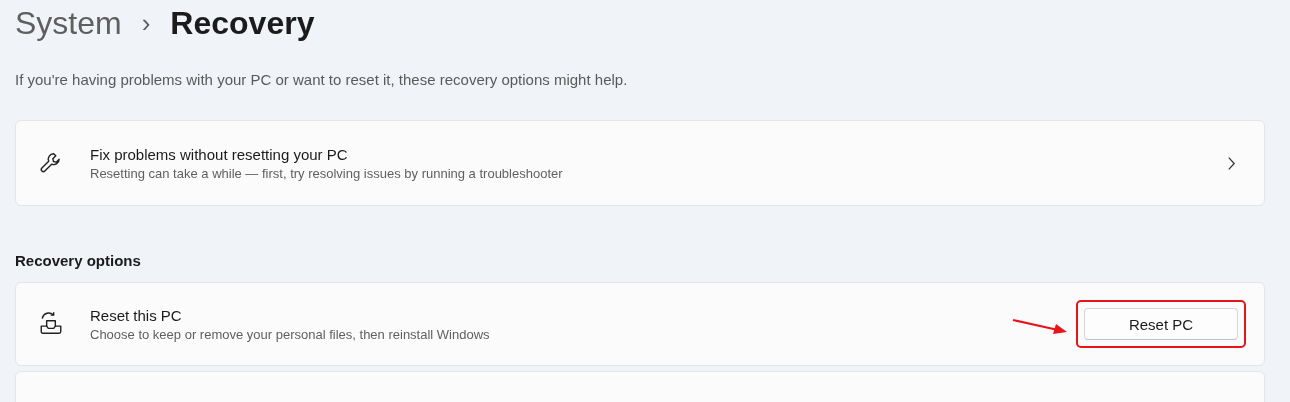 Image resolution: width=1290 pixels, height=402 pixels. I want to click on option-subtitle: Choose to keep or remove your personal files, then reinstall Windows, so click(290, 334).